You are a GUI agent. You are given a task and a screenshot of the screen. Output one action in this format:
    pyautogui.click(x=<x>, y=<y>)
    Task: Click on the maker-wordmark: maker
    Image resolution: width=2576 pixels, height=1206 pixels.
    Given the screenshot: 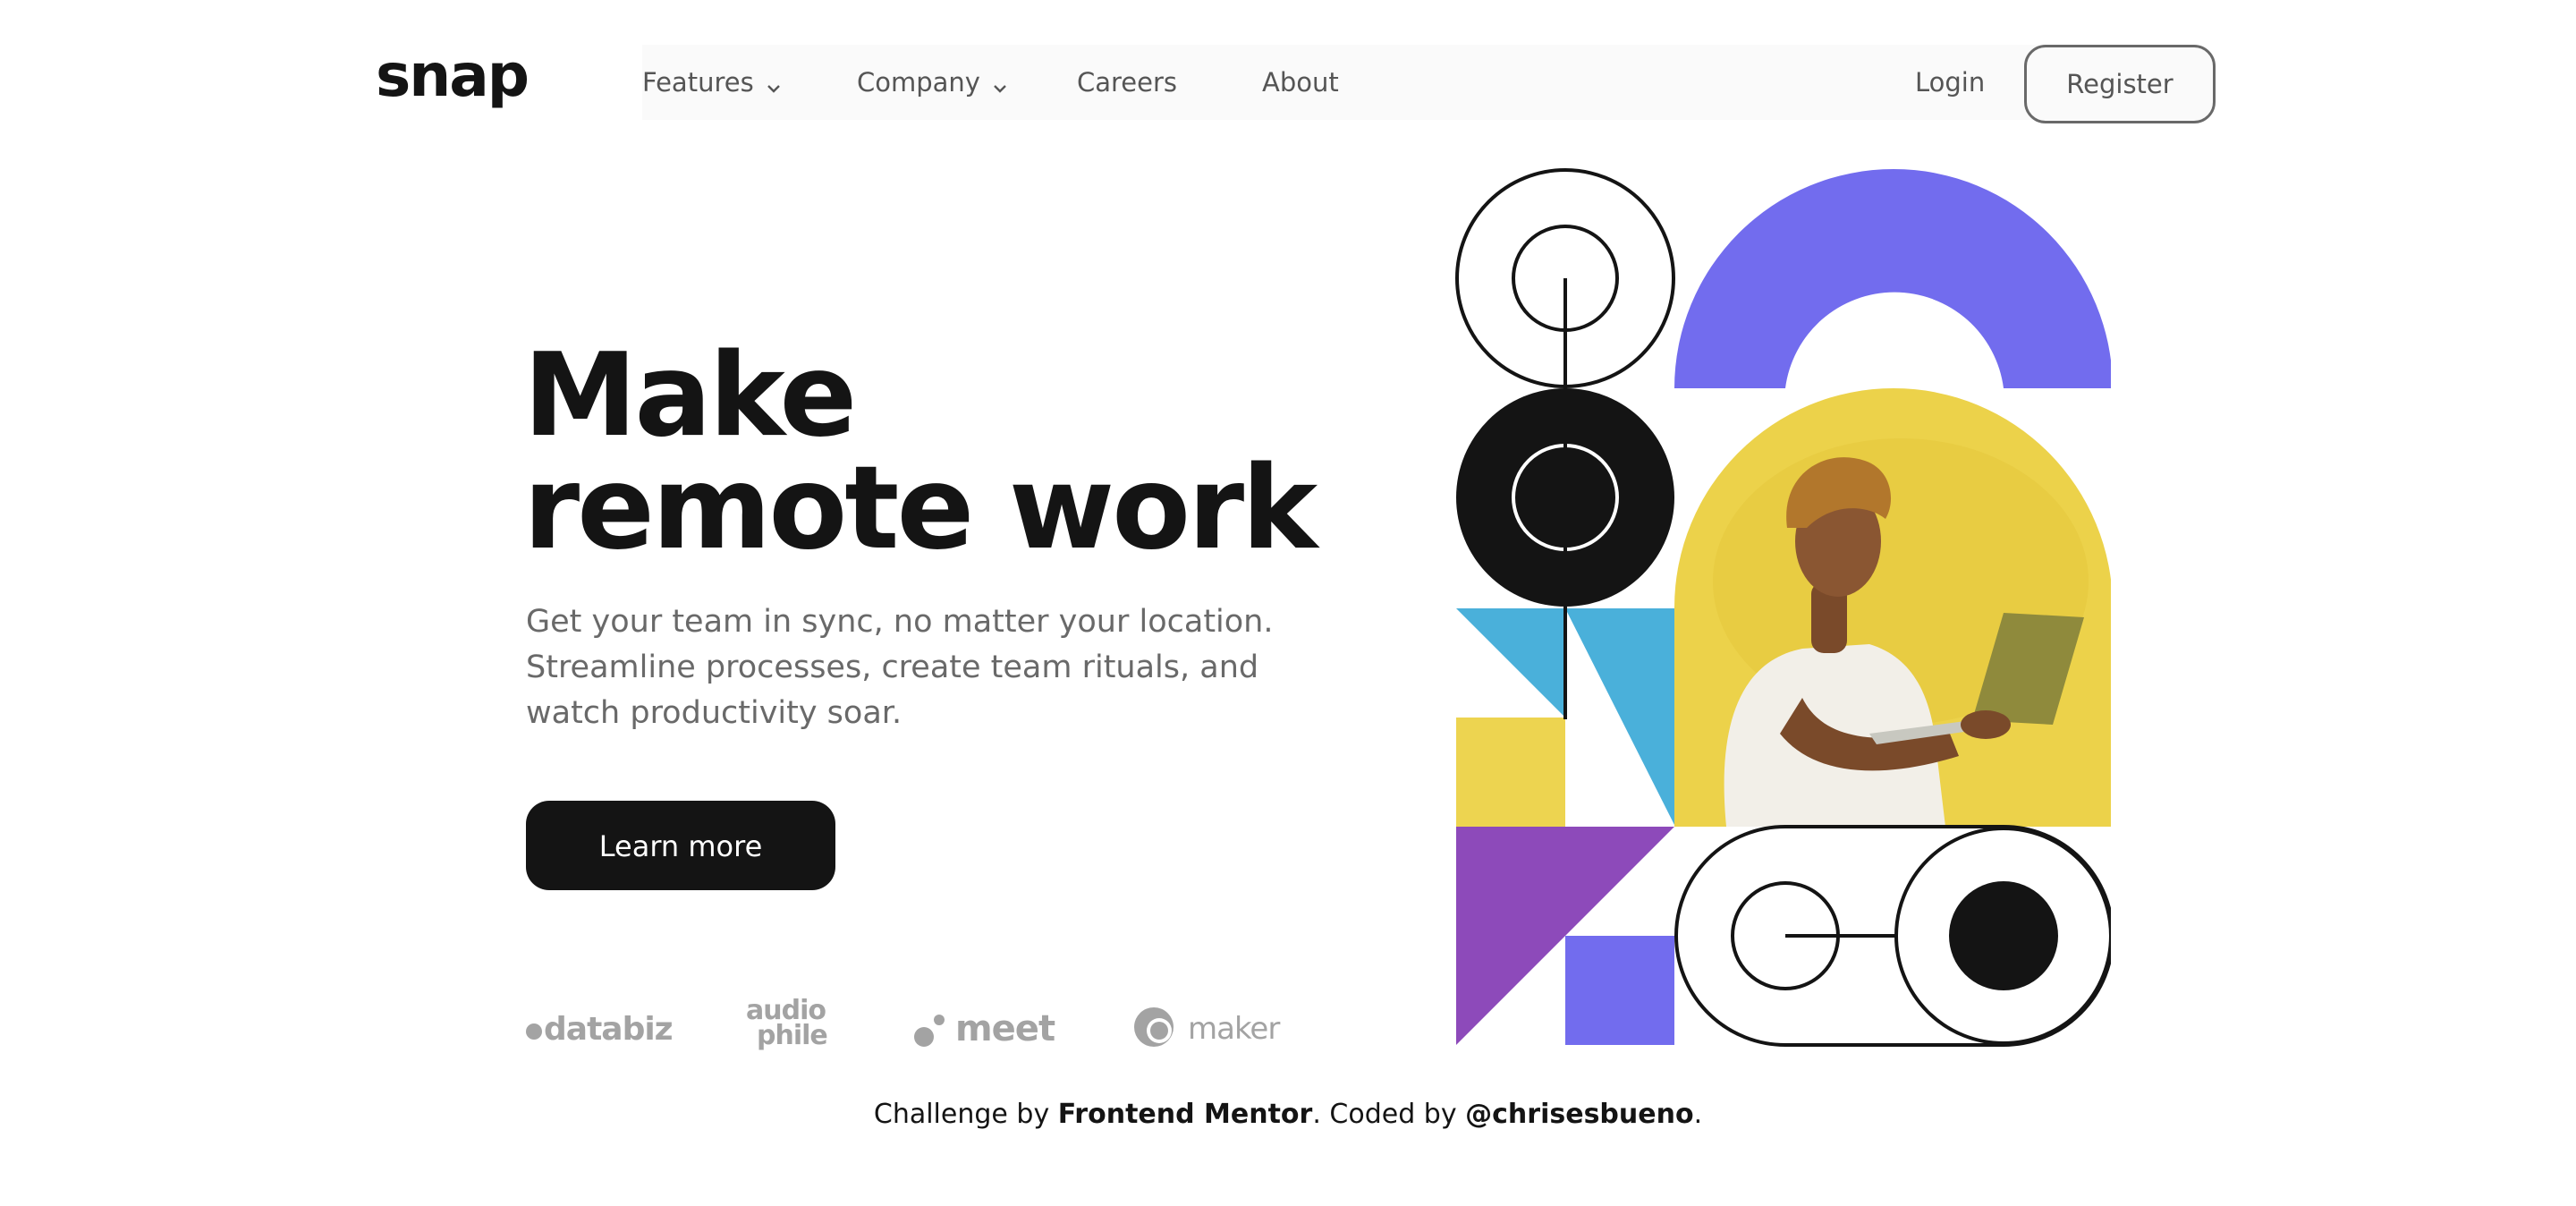 What is the action you would take?
    pyautogui.click(x=1234, y=1029)
    